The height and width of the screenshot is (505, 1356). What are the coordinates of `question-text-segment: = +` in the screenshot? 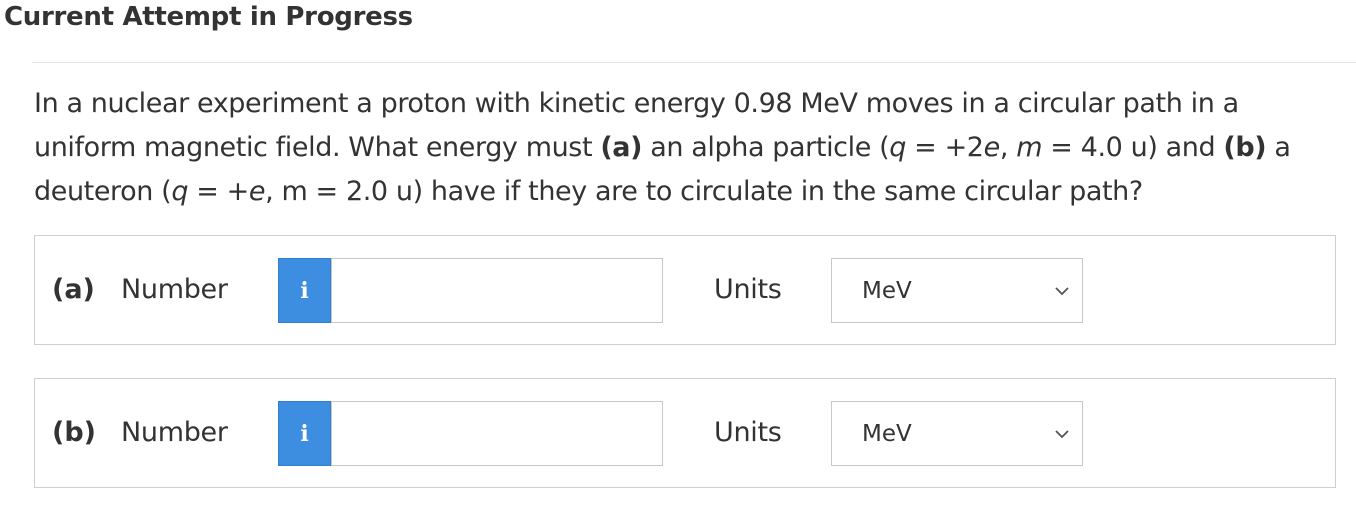 It's located at (218, 191).